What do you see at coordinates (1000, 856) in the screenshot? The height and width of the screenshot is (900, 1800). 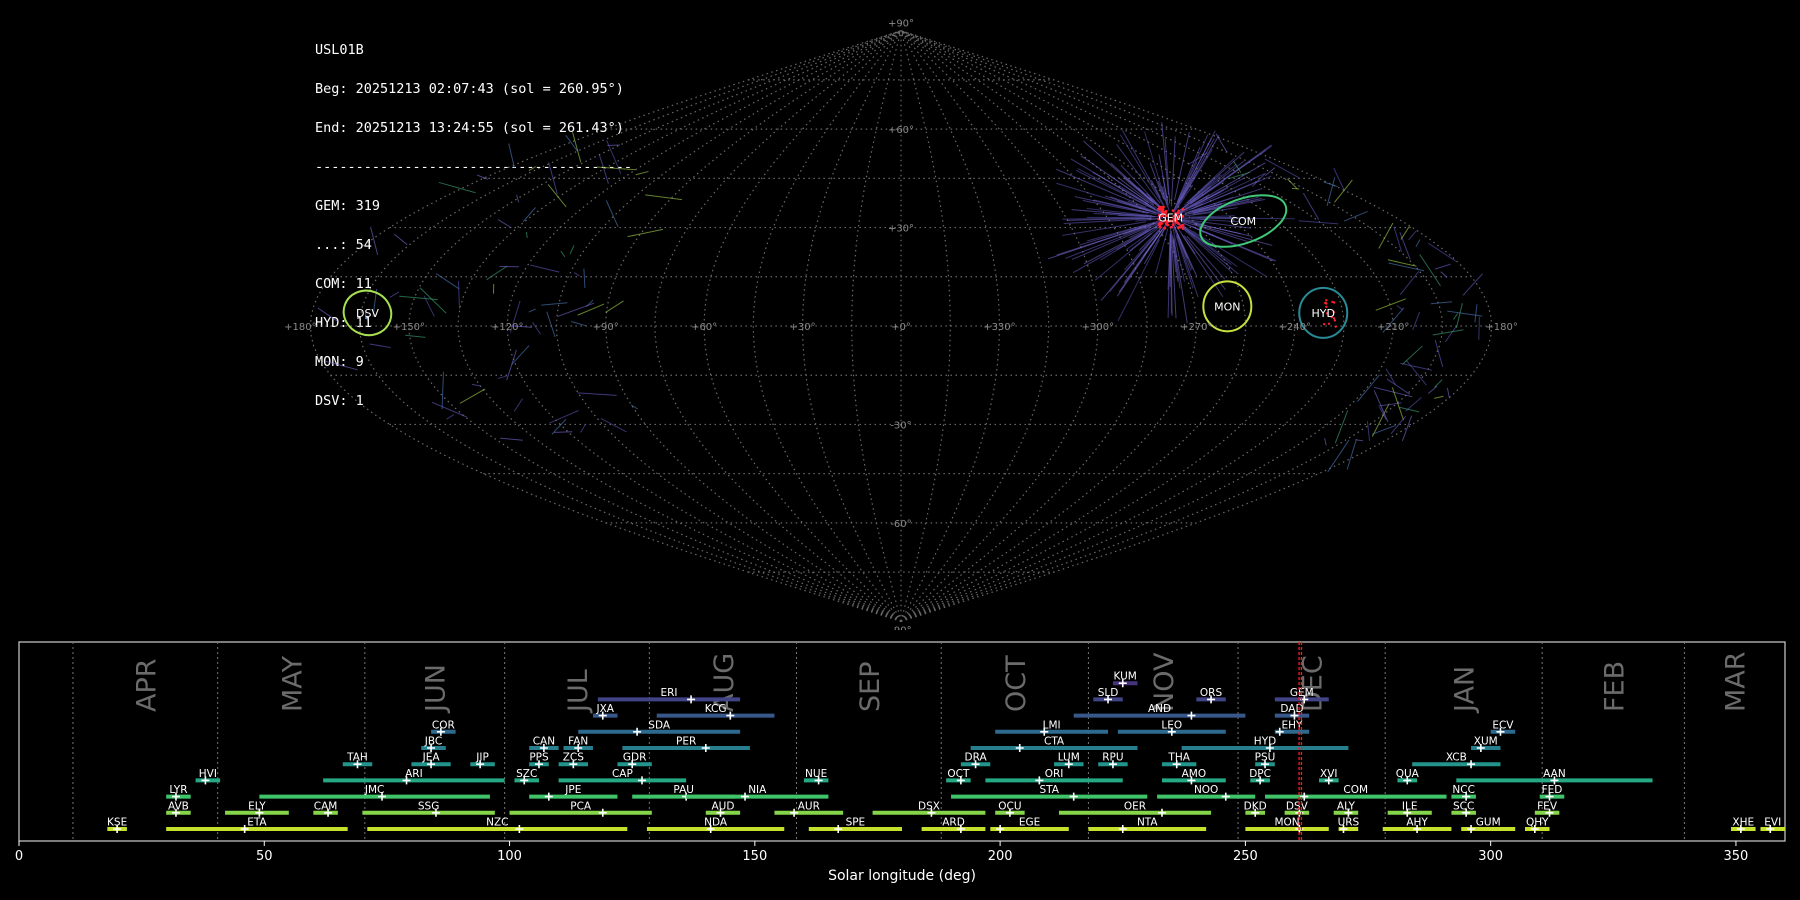 I see `x-tick-label: 200` at bounding box center [1000, 856].